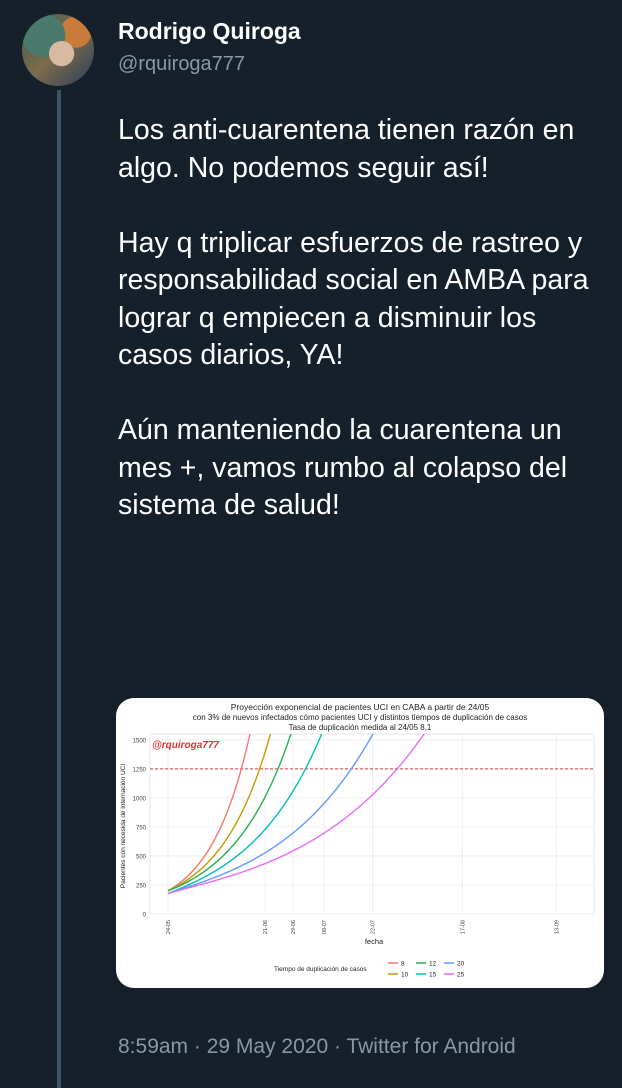 Image resolution: width=622 pixels, height=1088 pixels. What do you see at coordinates (405, 975) in the screenshot?
I see `legend-label-10: 10` at bounding box center [405, 975].